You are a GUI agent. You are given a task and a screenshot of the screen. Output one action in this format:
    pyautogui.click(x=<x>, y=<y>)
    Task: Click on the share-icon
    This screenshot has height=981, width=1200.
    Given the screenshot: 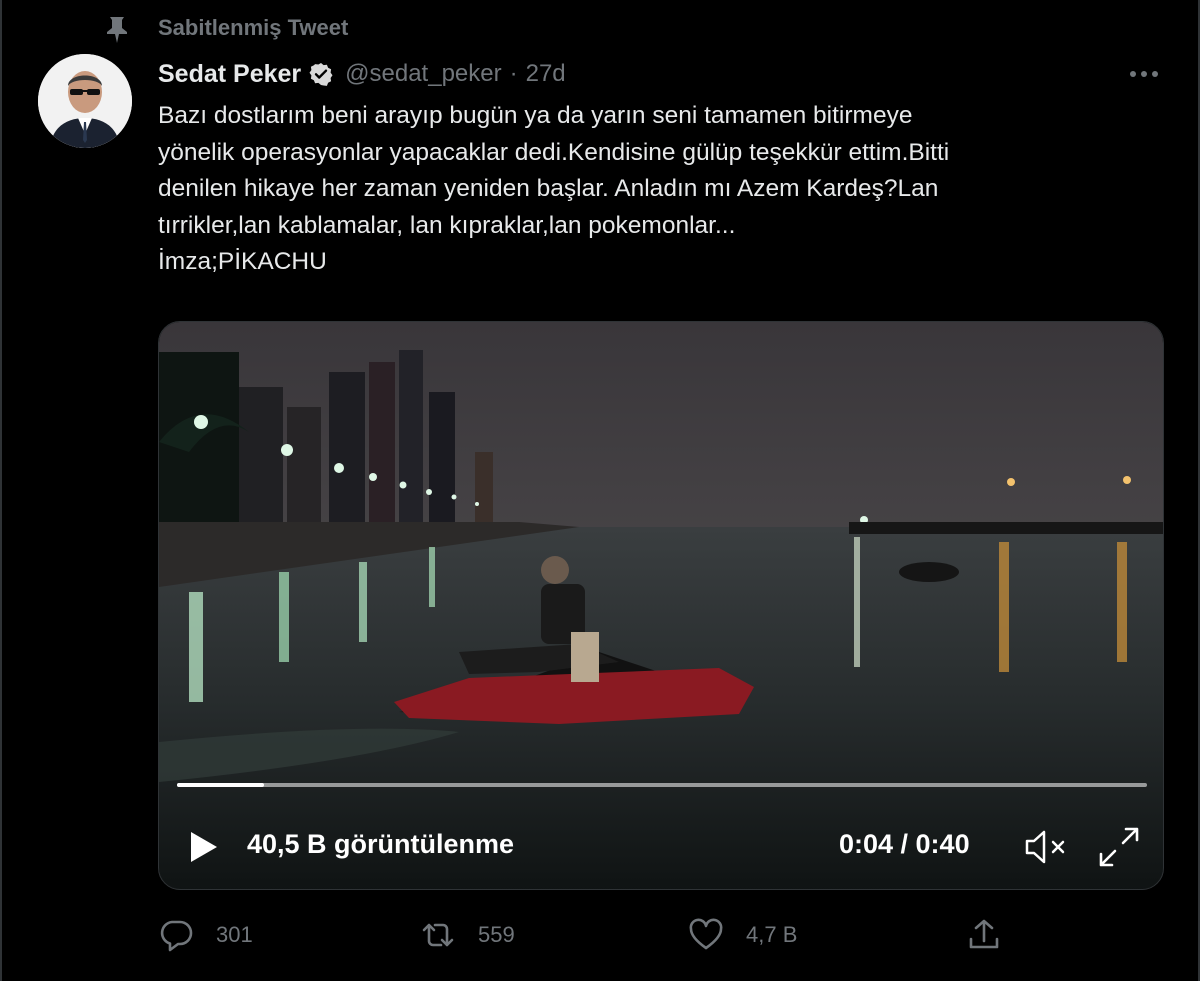 What is the action you would take?
    pyautogui.click(x=984, y=934)
    